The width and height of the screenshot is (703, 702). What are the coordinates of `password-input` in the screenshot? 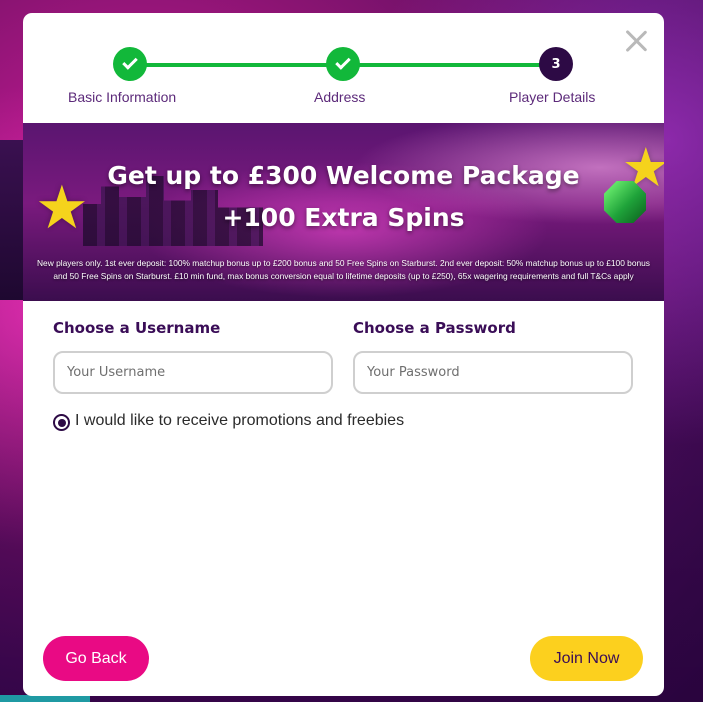 It's located at (493, 372).